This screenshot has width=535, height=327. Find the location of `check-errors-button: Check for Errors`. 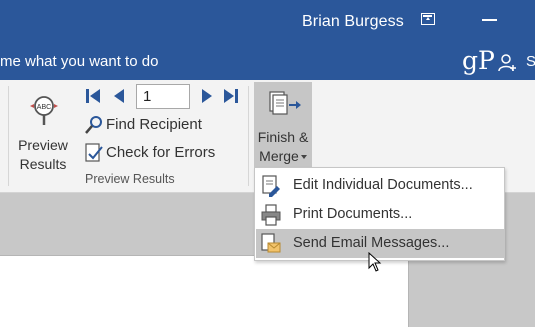

check-errors-button: Check for Errors is located at coordinates (154, 154).